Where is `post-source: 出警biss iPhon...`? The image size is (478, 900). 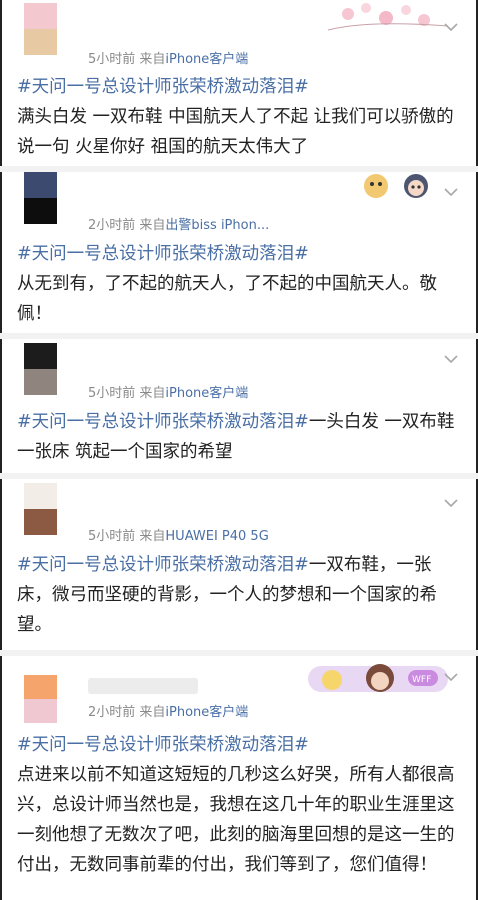 post-source: 出警biss iPhon... is located at coordinates (217, 225).